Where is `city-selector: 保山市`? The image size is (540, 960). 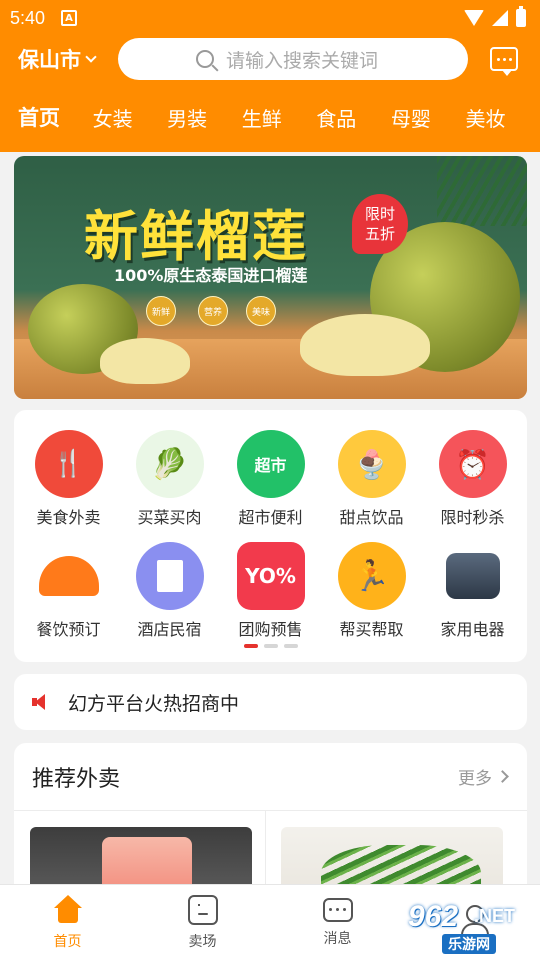 city-selector: 保山市 is located at coordinates (68, 59).